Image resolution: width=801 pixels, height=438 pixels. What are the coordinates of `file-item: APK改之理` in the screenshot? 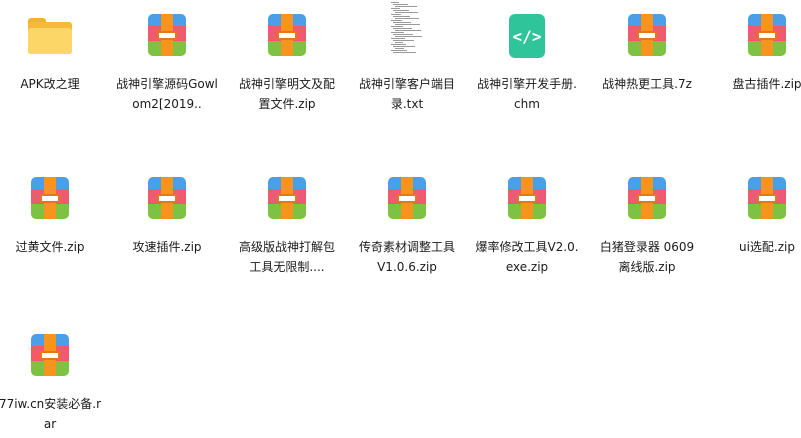 It's located at (52, 59).